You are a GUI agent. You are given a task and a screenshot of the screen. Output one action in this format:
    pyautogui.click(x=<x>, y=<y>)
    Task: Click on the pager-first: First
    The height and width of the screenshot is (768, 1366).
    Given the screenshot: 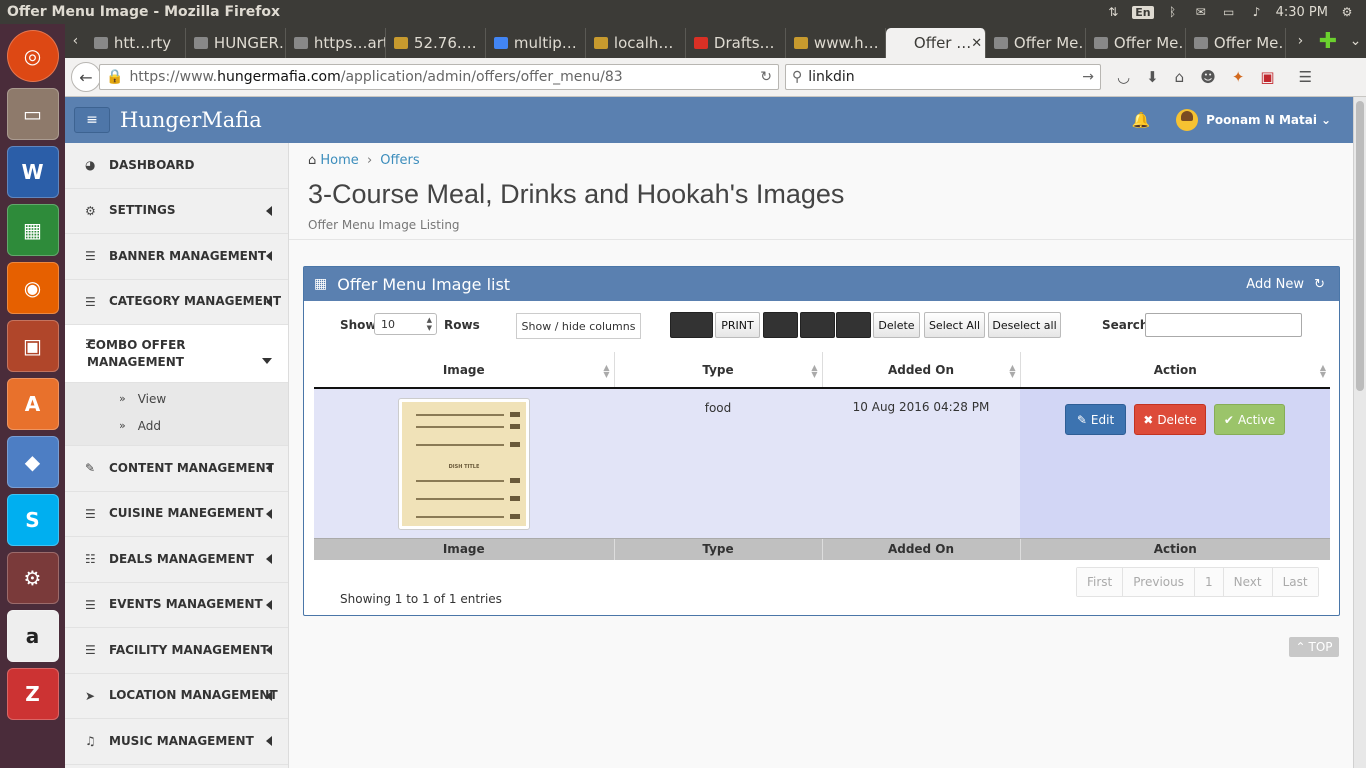 What is the action you would take?
    pyautogui.click(x=1100, y=582)
    